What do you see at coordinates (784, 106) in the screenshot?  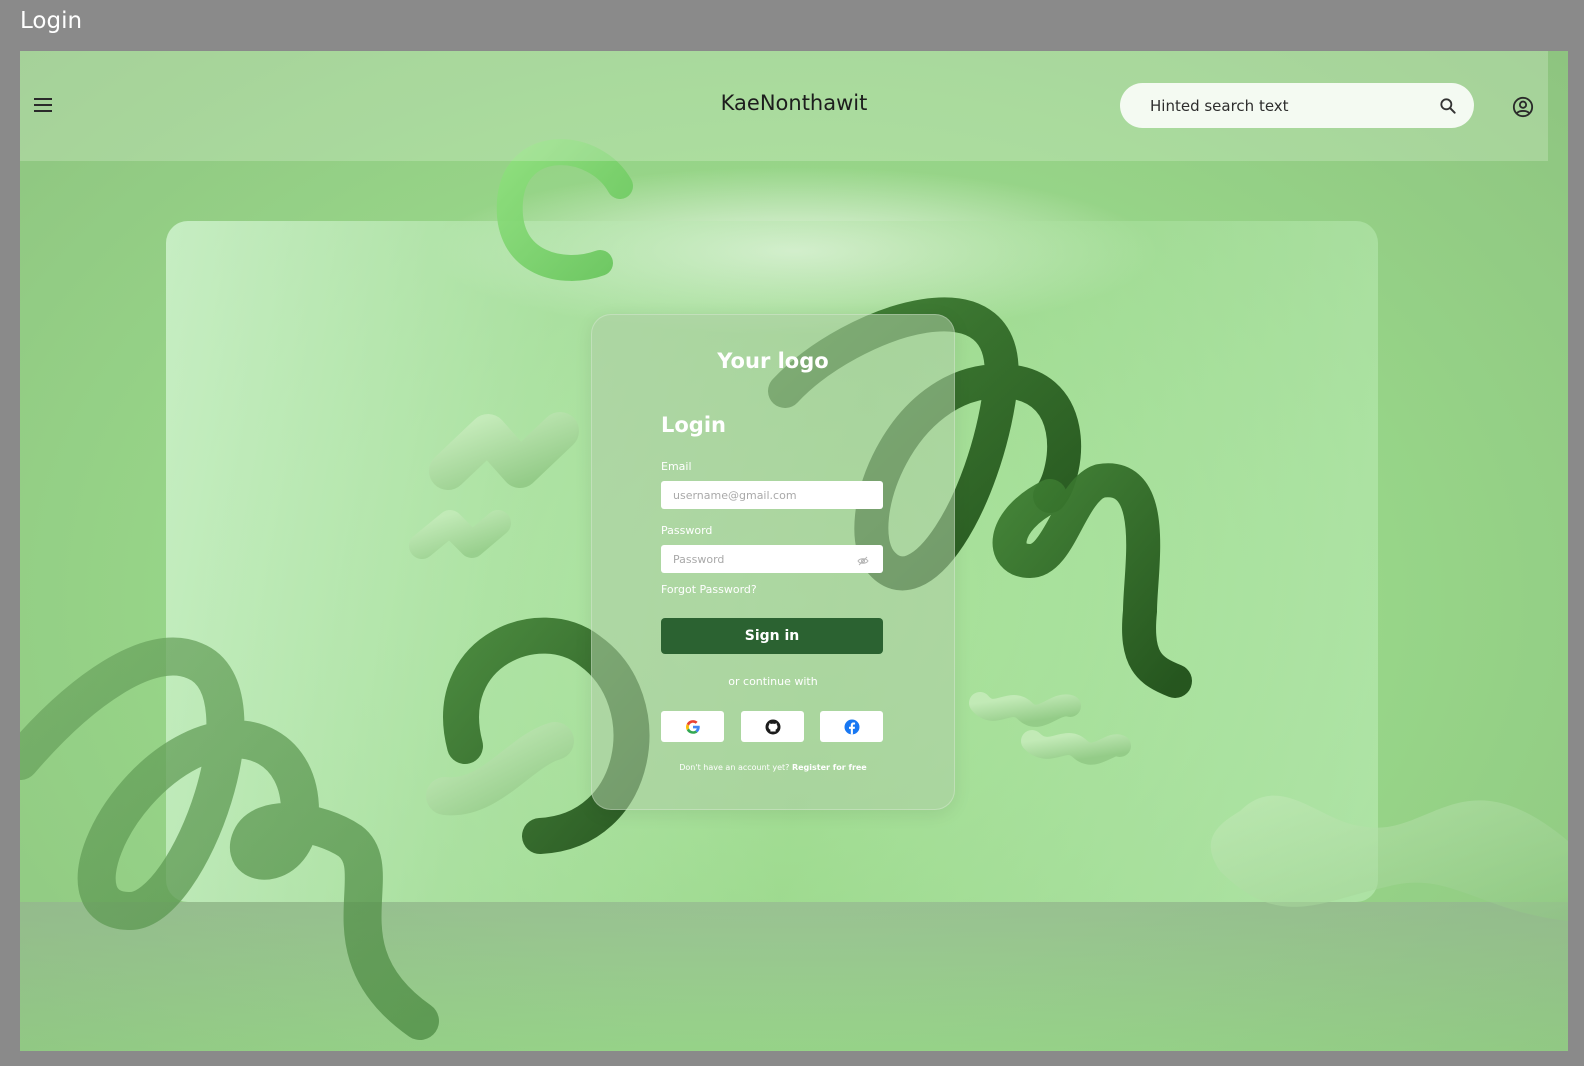 I see `top-app-bar: KaeNonthawit` at bounding box center [784, 106].